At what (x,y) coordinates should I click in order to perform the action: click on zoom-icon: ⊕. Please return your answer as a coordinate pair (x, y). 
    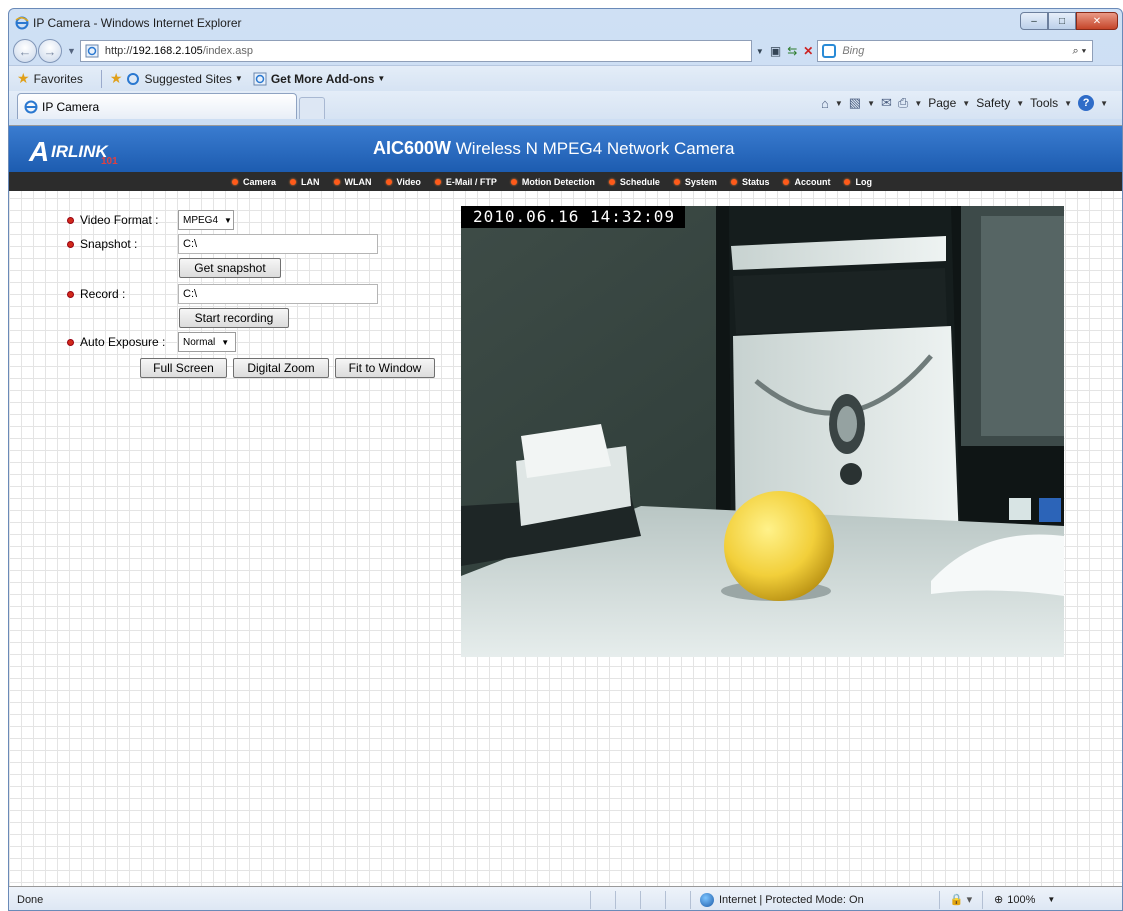
    Looking at the image, I should click on (999, 900).